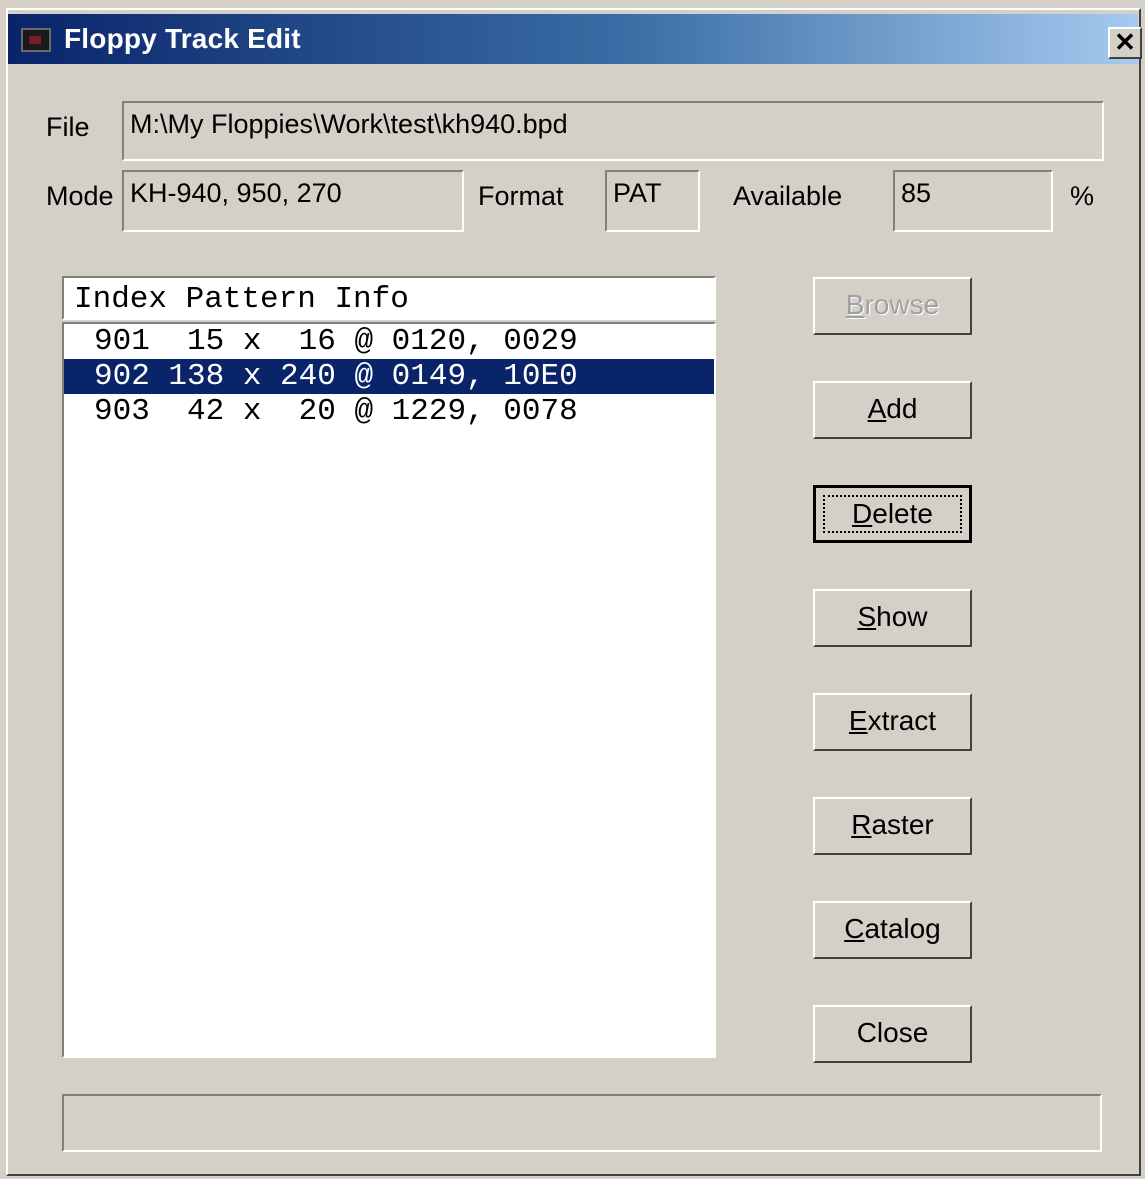 The width and height of the screenshot is (1145, 1179). I want to click on delete-button: Delete, so click(892, 514).